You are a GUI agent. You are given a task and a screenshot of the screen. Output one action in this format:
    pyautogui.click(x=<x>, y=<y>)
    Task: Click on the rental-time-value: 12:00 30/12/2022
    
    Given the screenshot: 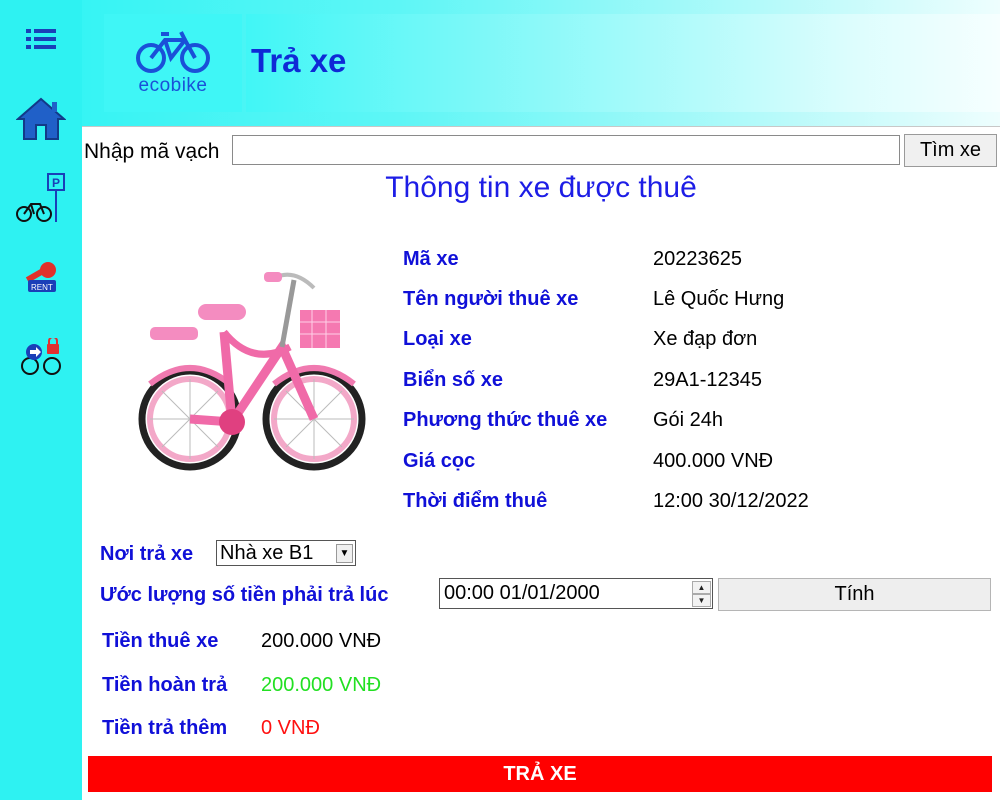 What is the action you would take?
    pyautogui.click(x=731, y=501)
    